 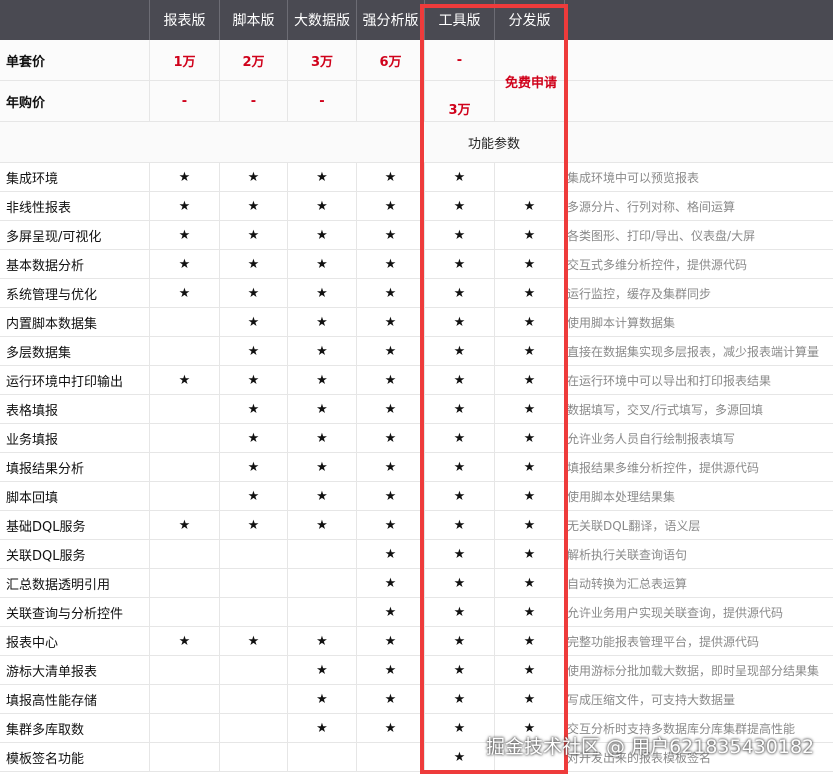 I want to click on header-desc, so click(x=699, y=20).